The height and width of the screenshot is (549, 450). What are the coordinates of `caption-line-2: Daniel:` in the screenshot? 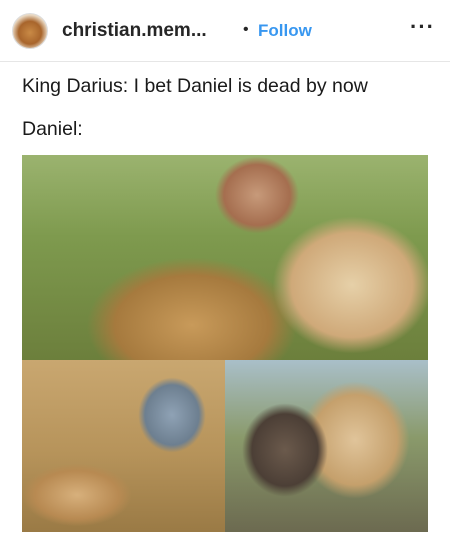 It's located at (52, 129).